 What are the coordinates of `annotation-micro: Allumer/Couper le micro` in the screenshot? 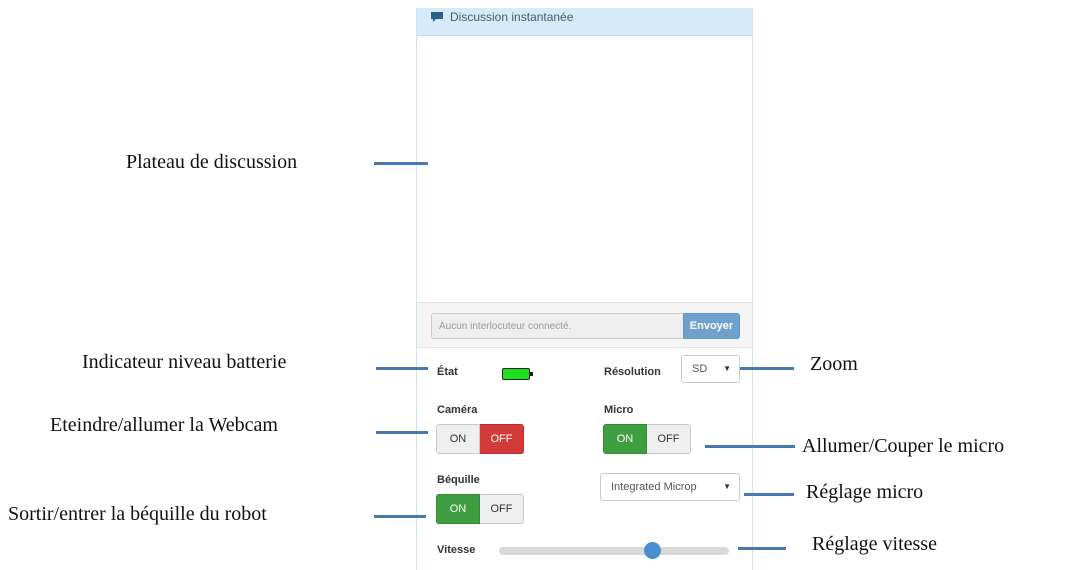 It's located at (903, 446).